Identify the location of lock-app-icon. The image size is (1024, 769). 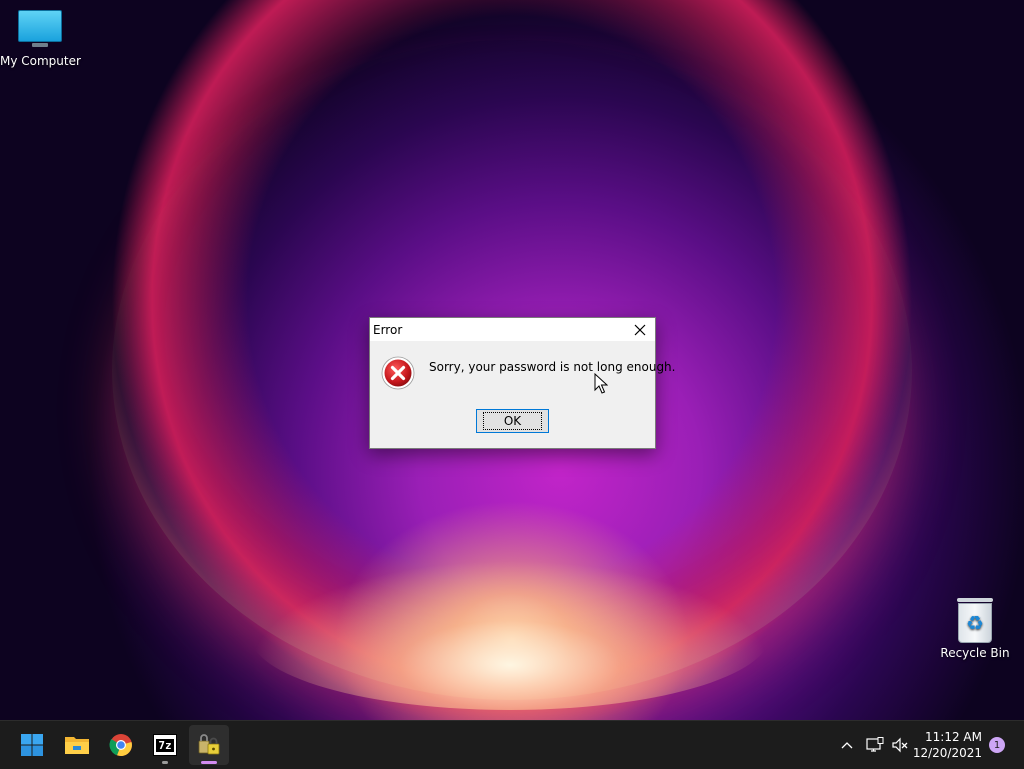
(209, 744).